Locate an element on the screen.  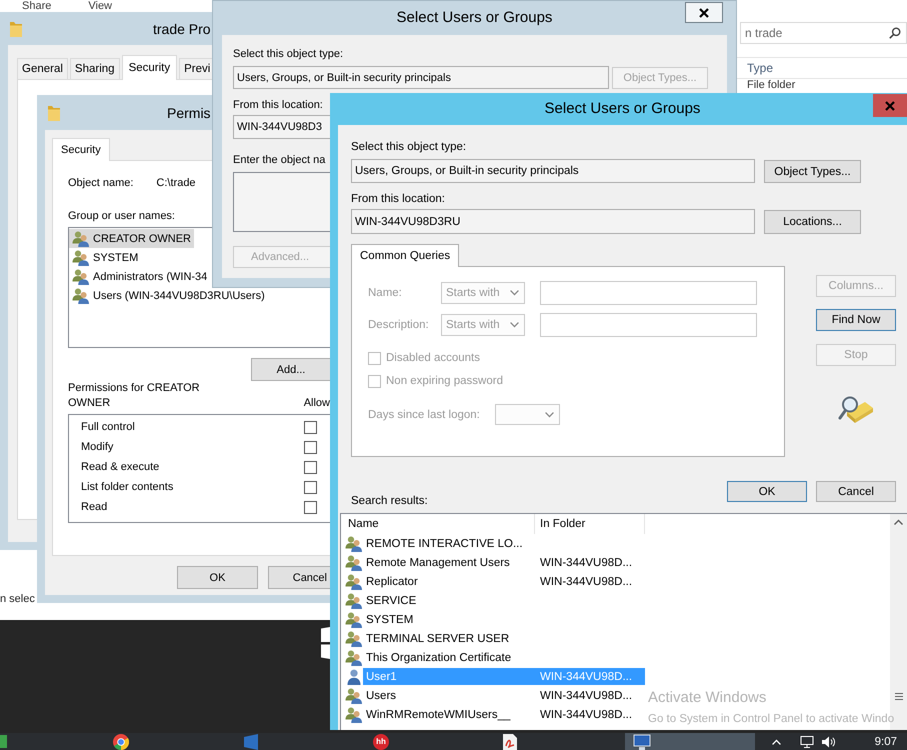
notice-title: Activate Windows is located at coordinates (708, 698).